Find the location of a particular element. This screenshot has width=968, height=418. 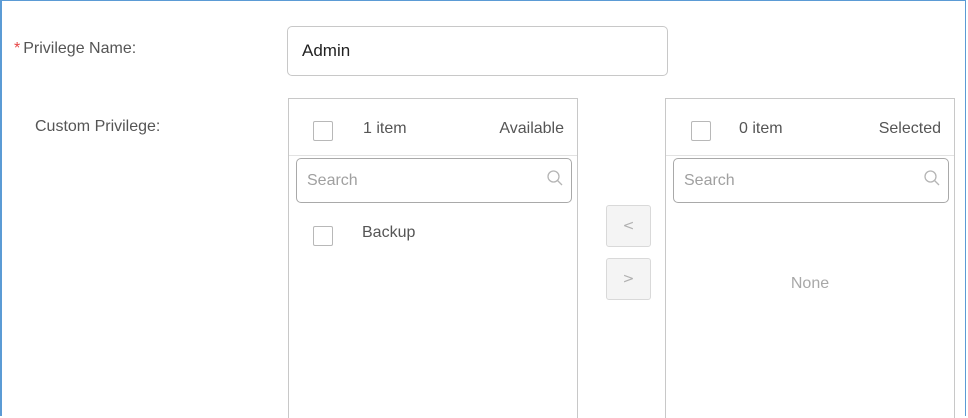

privilege-name-label: * Privilege Name: is located at coordinates (75, 49).